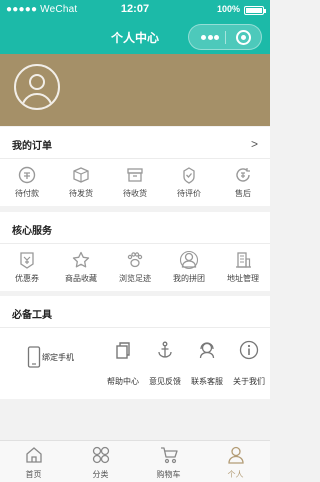 This screenshot has height=482, width=320. Describe the element at coordinates (207, 381) in the screenshot. I see `tool-item-label: 联系客服` at that location.